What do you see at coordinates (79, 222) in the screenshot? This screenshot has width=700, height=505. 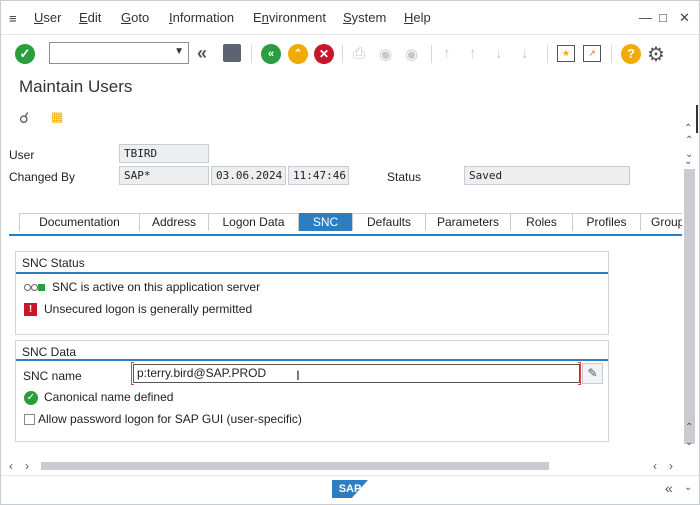 I see `tab-documentation: Documentation` at bounding box center [79, 222].